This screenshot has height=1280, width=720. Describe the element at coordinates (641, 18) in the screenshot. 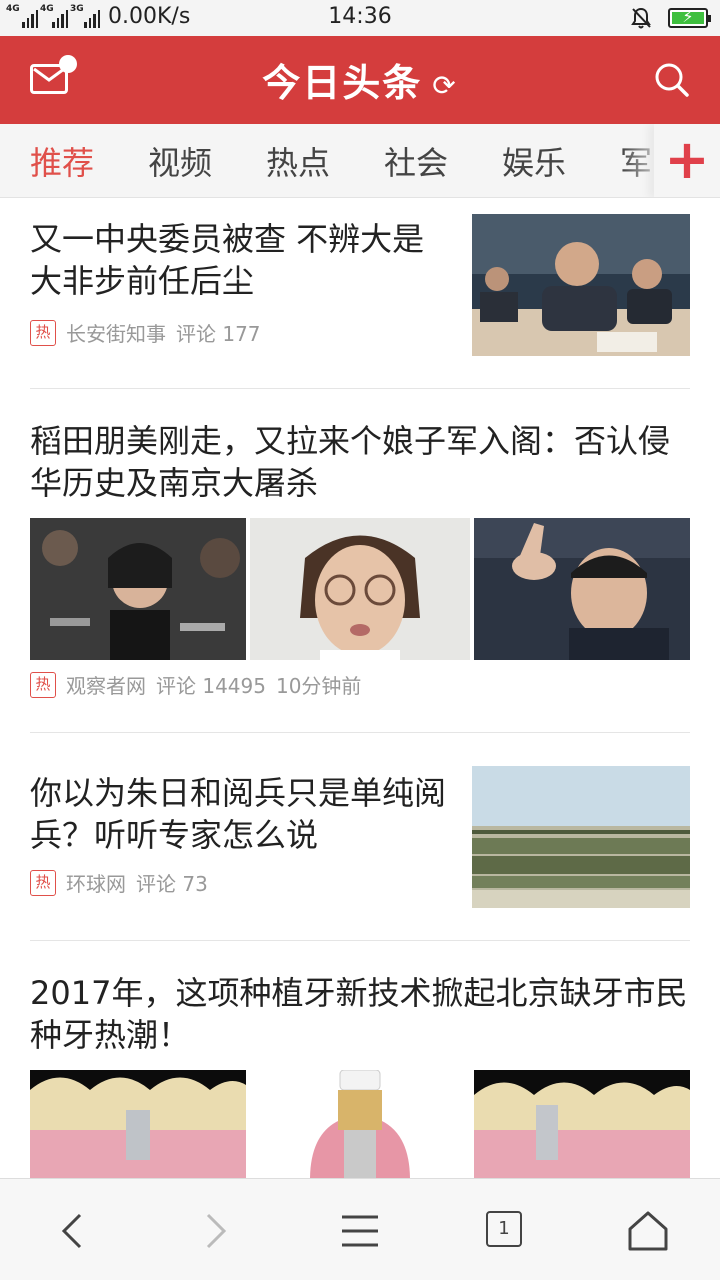

I see `mute-bell-icon` at that location.